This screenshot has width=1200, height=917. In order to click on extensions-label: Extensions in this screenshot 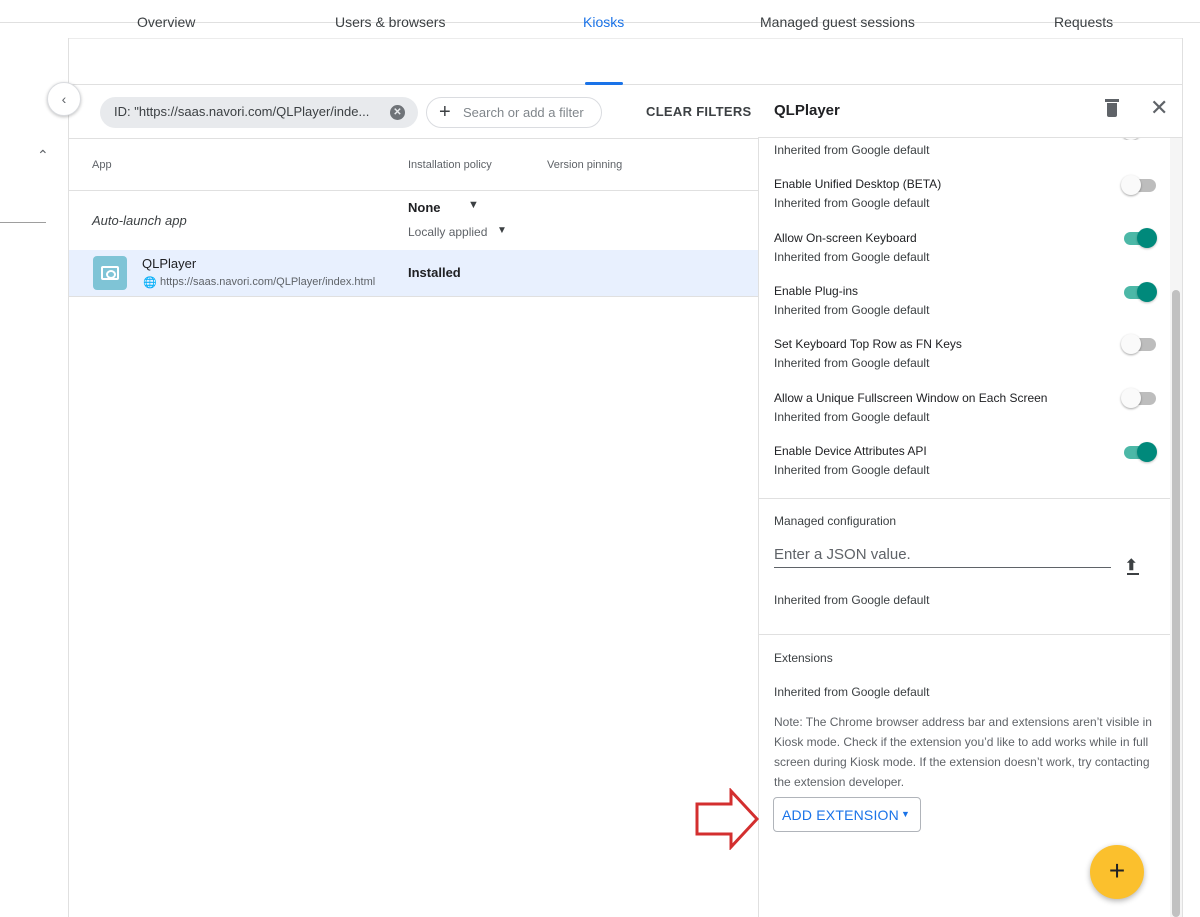, I will do `click(803, 658)`.